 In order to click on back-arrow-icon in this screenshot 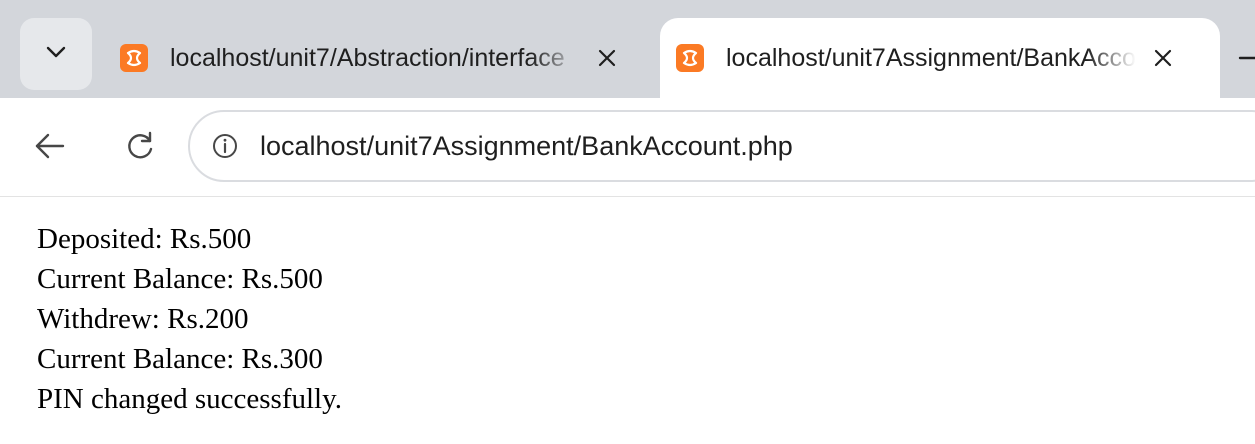, I will do `click(50, 146)`.